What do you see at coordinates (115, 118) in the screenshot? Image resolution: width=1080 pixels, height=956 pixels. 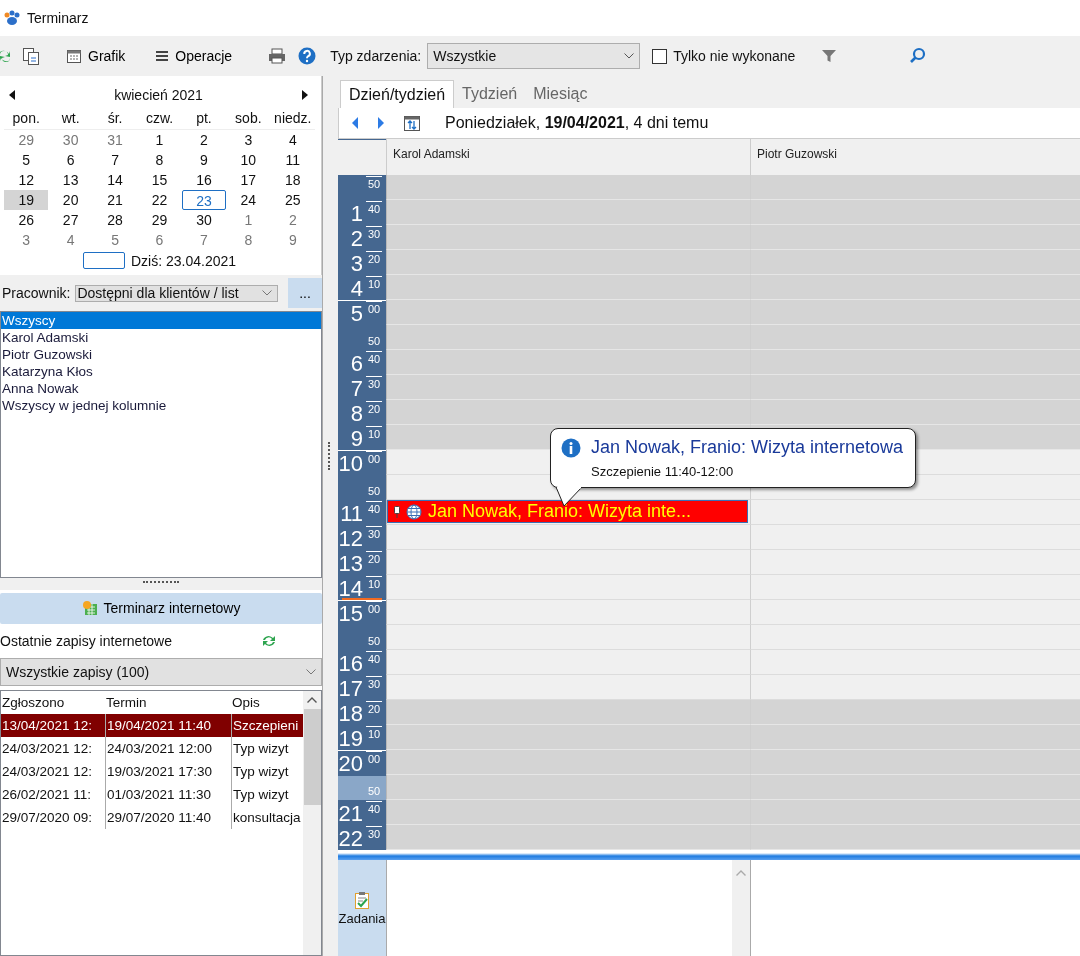 I see `weekday-label: śr.` at bounding box center [115, 118].